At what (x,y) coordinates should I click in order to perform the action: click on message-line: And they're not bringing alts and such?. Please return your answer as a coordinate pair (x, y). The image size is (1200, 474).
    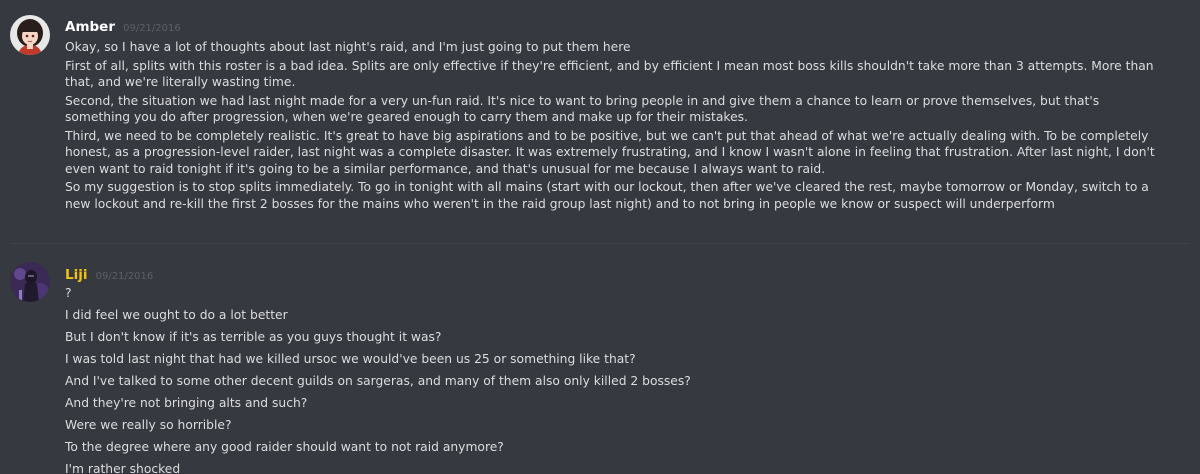
    Looking at the image, I should click on (186, 403).